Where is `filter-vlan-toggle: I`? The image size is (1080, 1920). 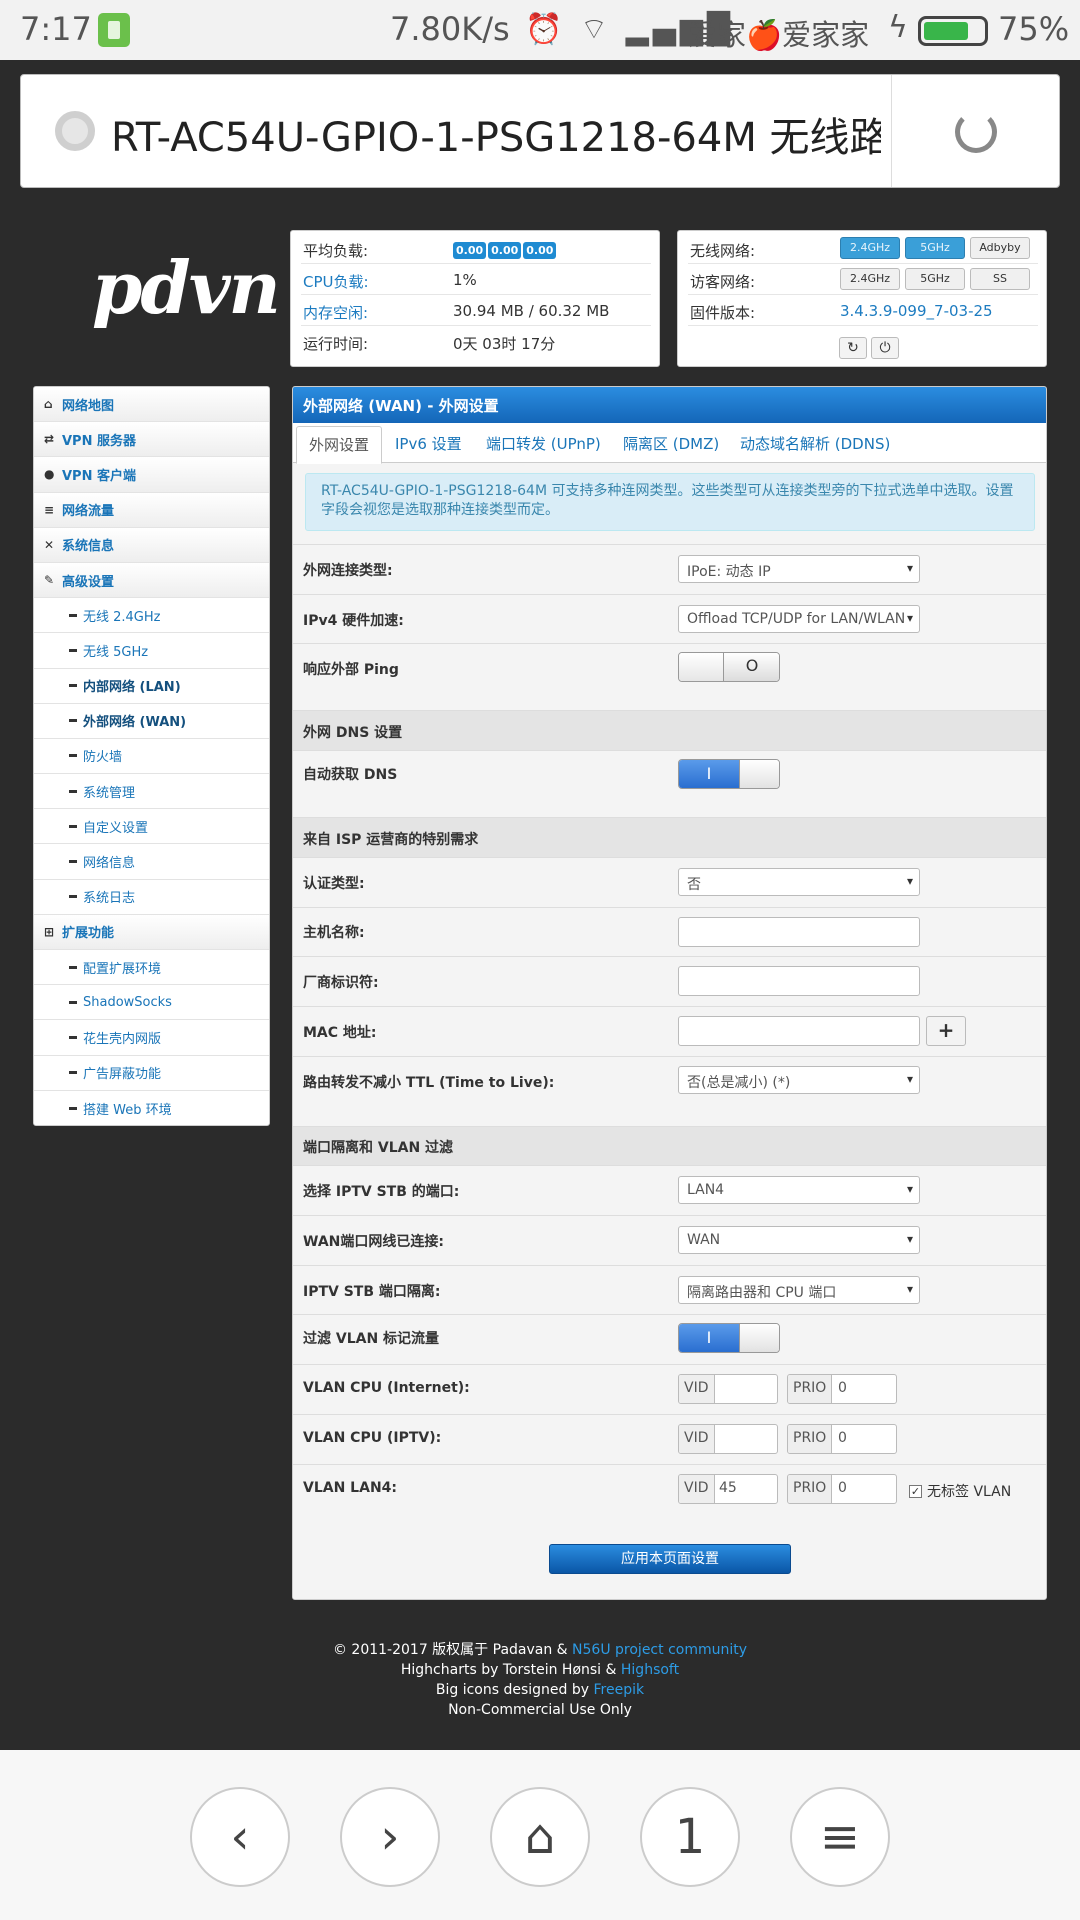
filter-vlan-toggle: I is located at coordinates (729, 1338).